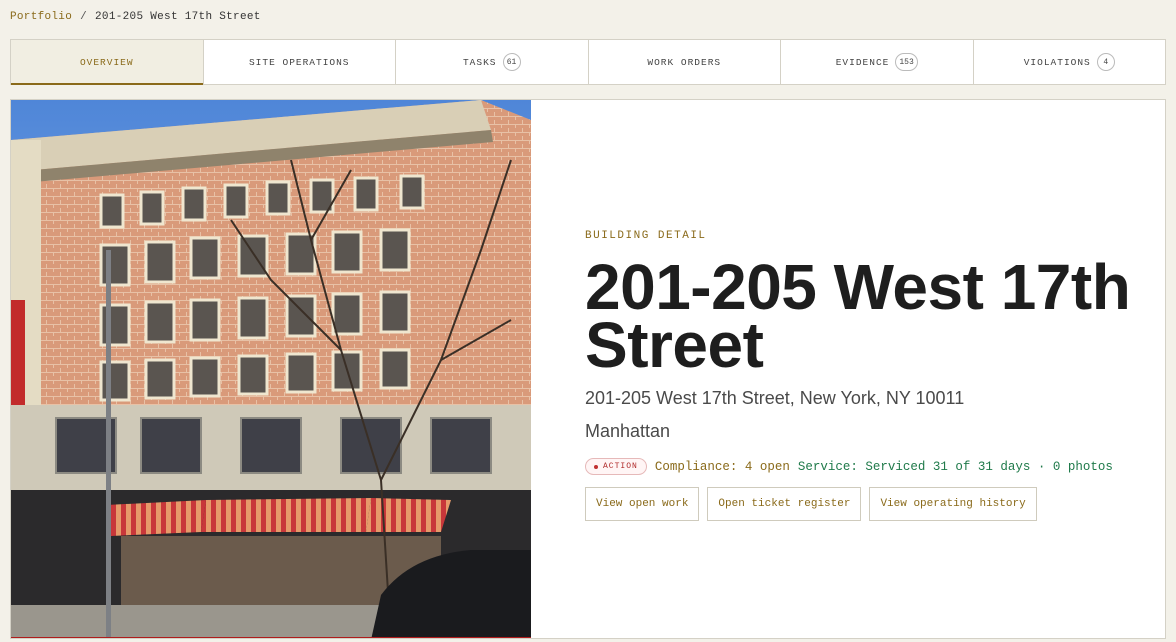  I want to click on tab-site-operations: SITE OPERATIONS, so click(300, 62).